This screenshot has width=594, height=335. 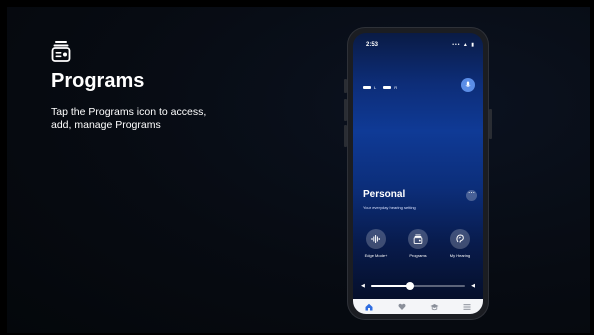 What do you see at coordinates (387, 87) in the screenshot?
I see `right-battery-icon` at bounding box center [387, 87].